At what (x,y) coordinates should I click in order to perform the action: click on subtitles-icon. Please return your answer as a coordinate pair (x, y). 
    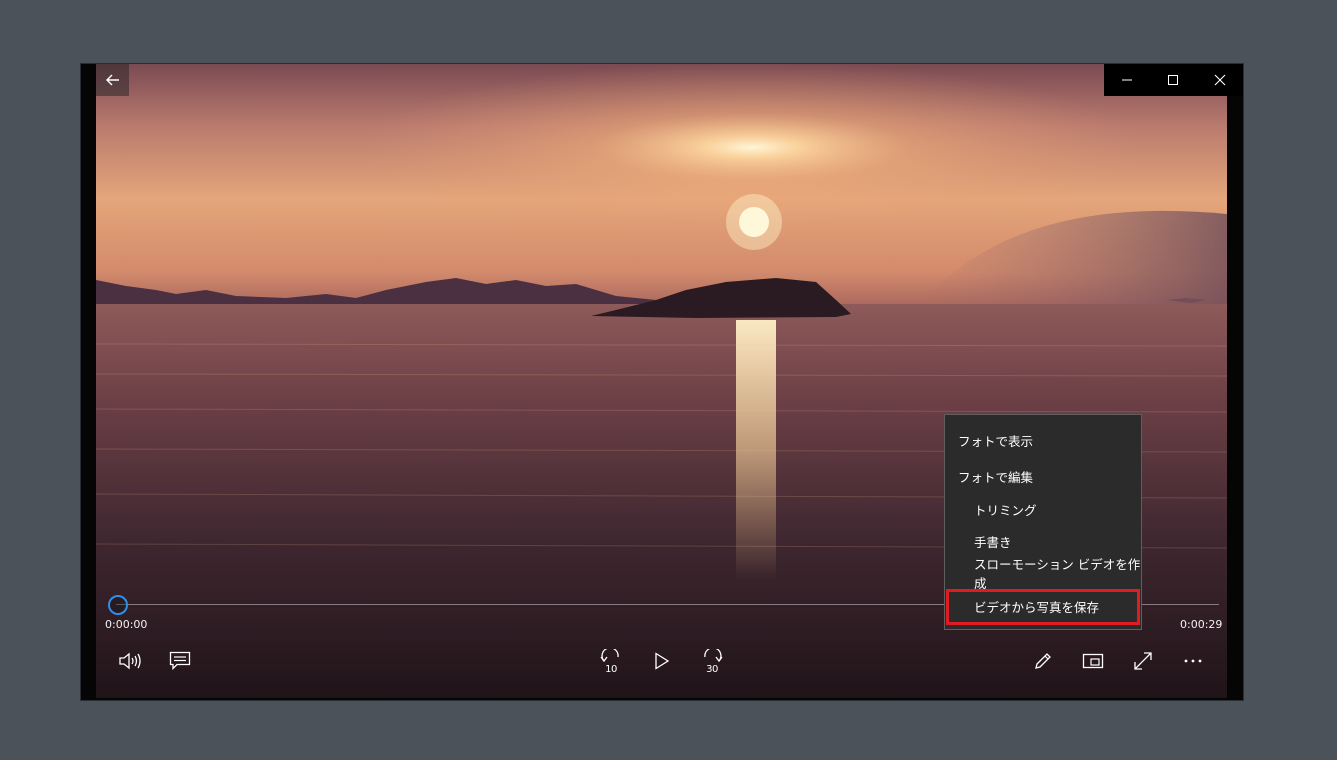
    Looking at the image, I should click on (180, 661).